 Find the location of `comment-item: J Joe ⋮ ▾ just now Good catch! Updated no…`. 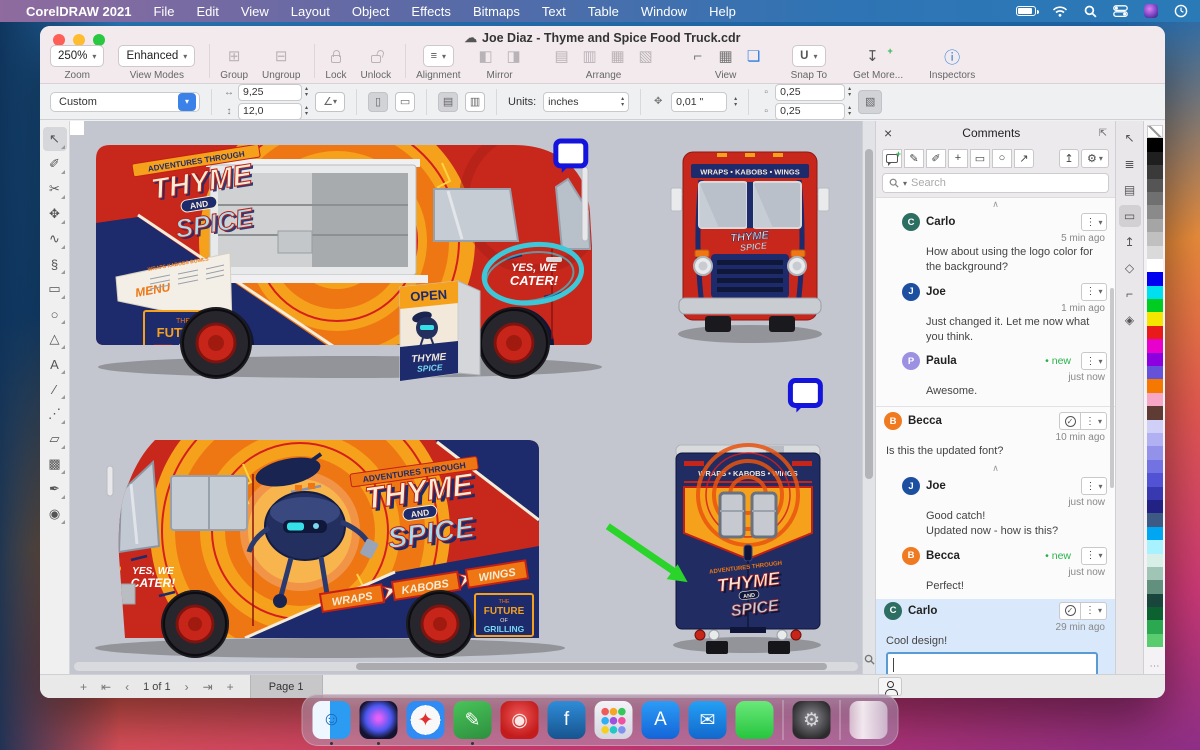

comment-item: J Joe ⋮ ▾ just now Good catch! Updated no… is located at coordinates (995, 509).